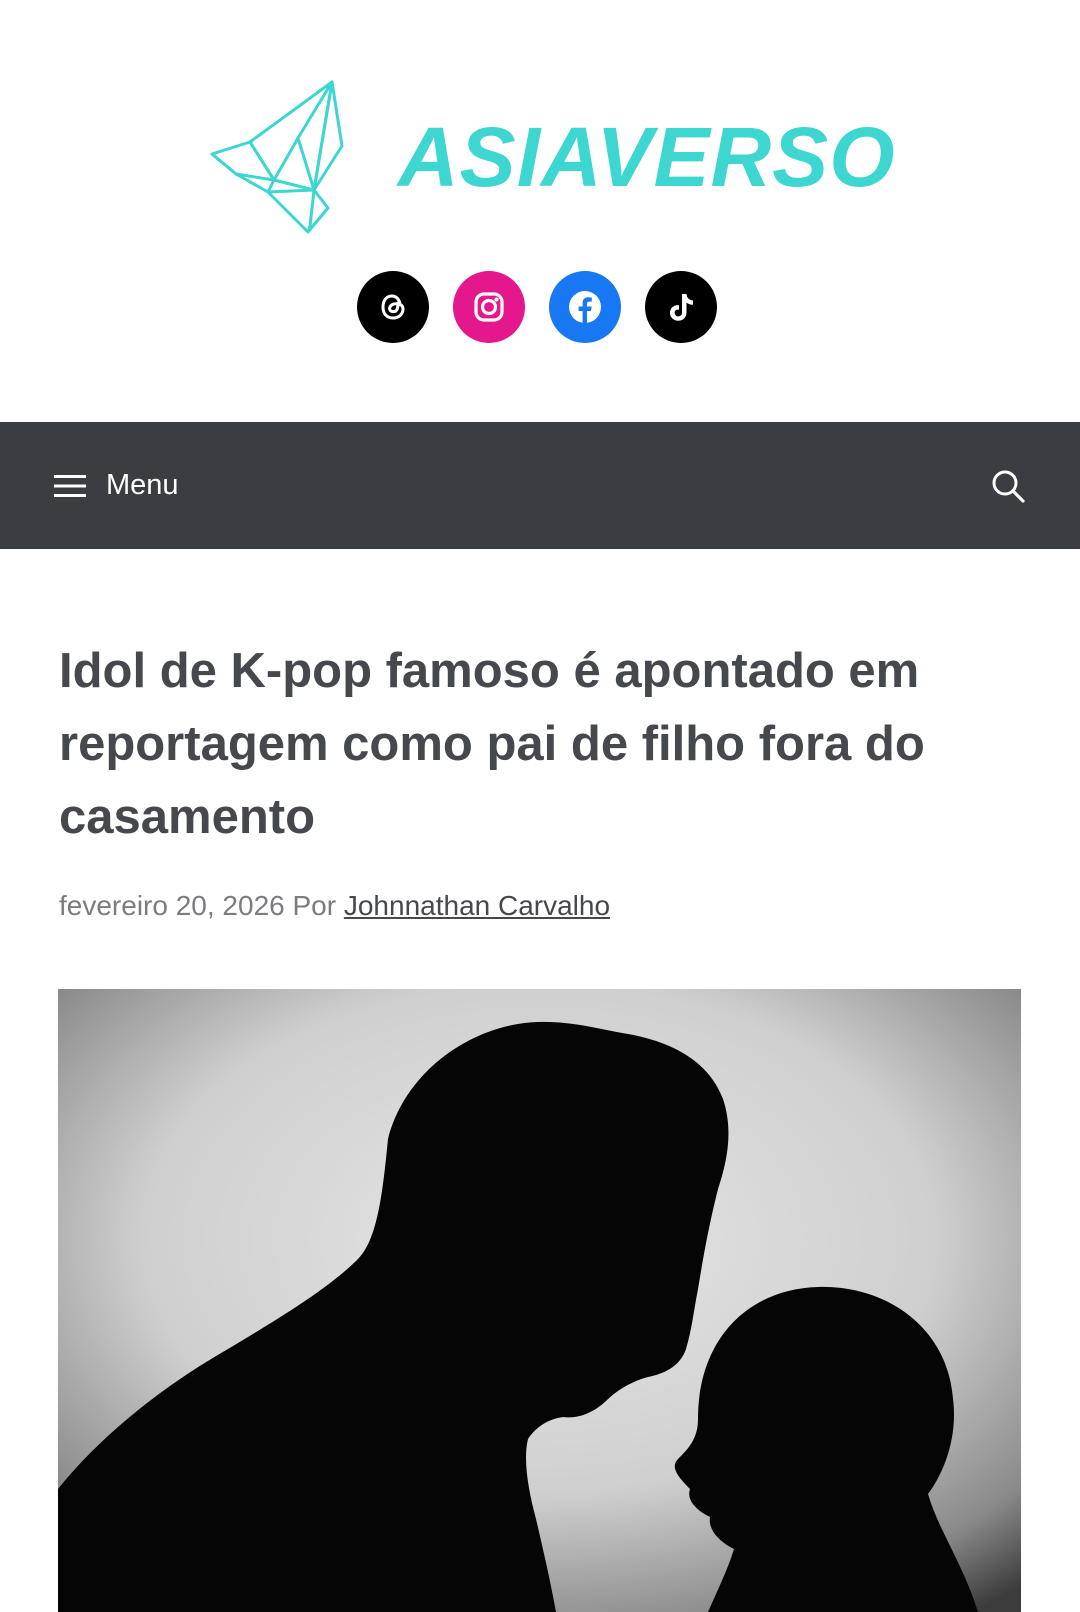 The image size is (1080, 1612). What do you see at coordinates (1008, 486) in the screenshot?
I see `search-icon` at bounding box center [1008, 486].